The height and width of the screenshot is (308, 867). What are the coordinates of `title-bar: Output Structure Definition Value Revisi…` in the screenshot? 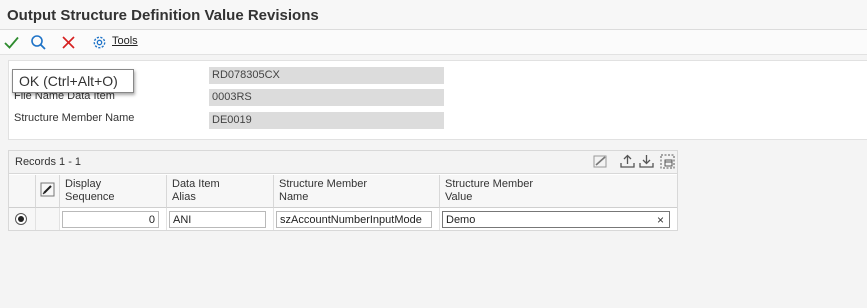 It's located at (433, 15).